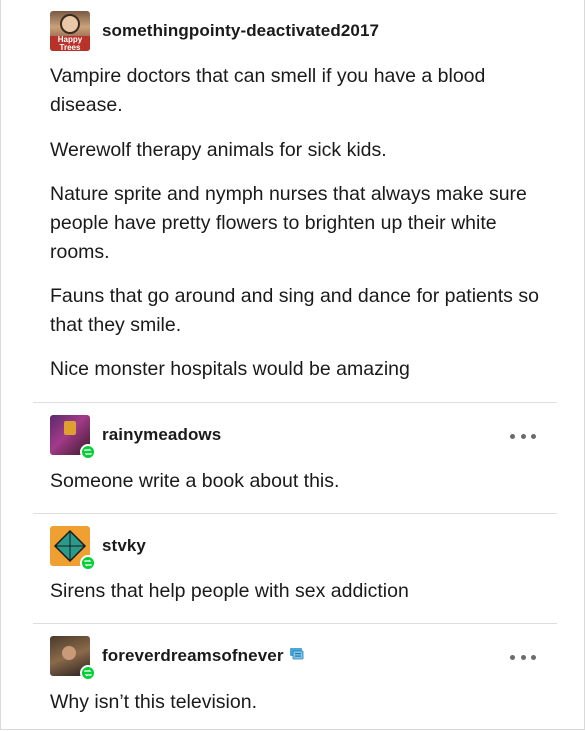  I want to click on avatar: Happy Trees, so click(70, 31).